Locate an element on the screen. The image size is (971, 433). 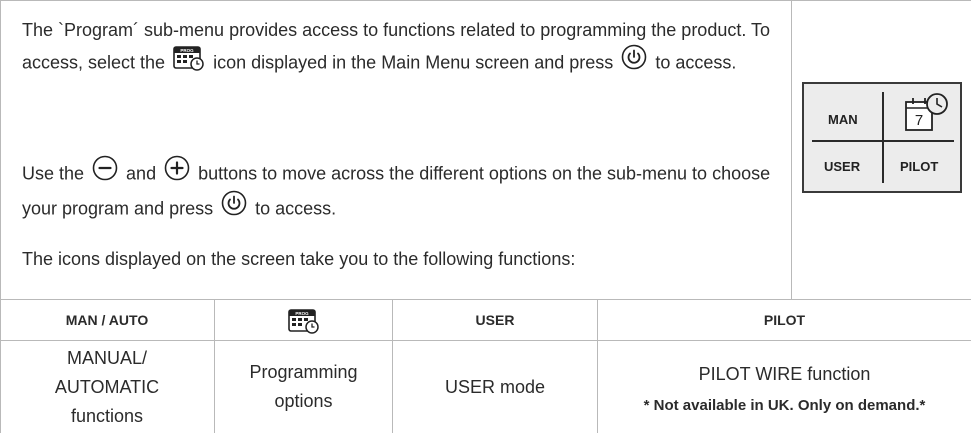
p2-text-start: Use the is located at coordinates (56, 173).